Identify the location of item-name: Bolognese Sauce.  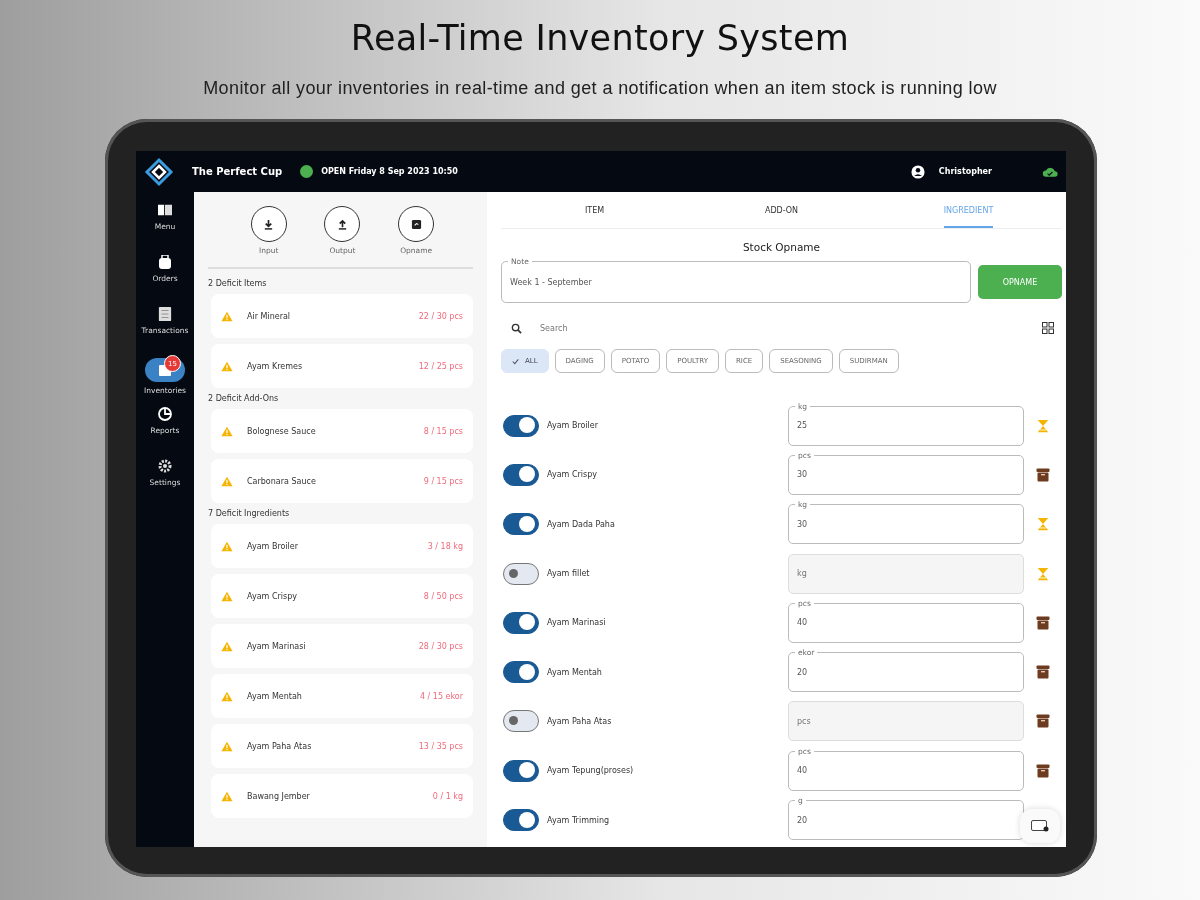
(282, 431).